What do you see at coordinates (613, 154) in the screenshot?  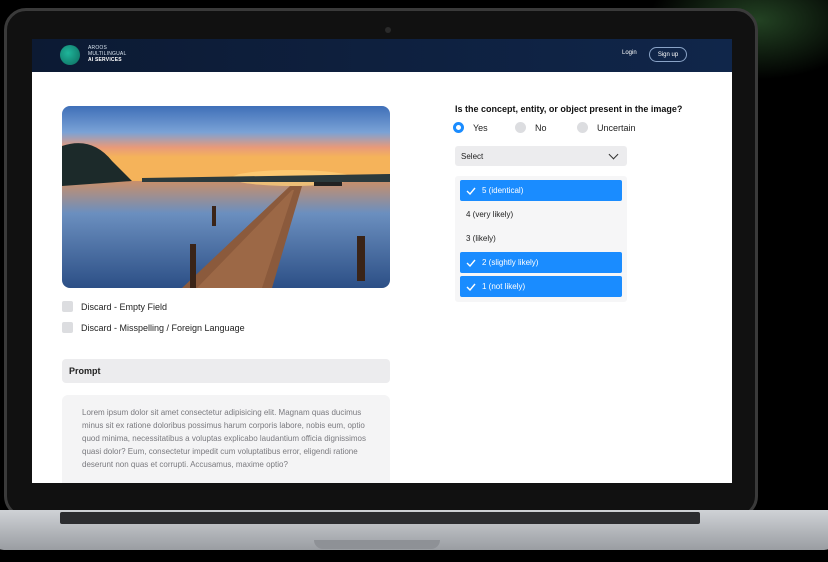 I see `chevron-down-icon` at bounding box center [613, 154].